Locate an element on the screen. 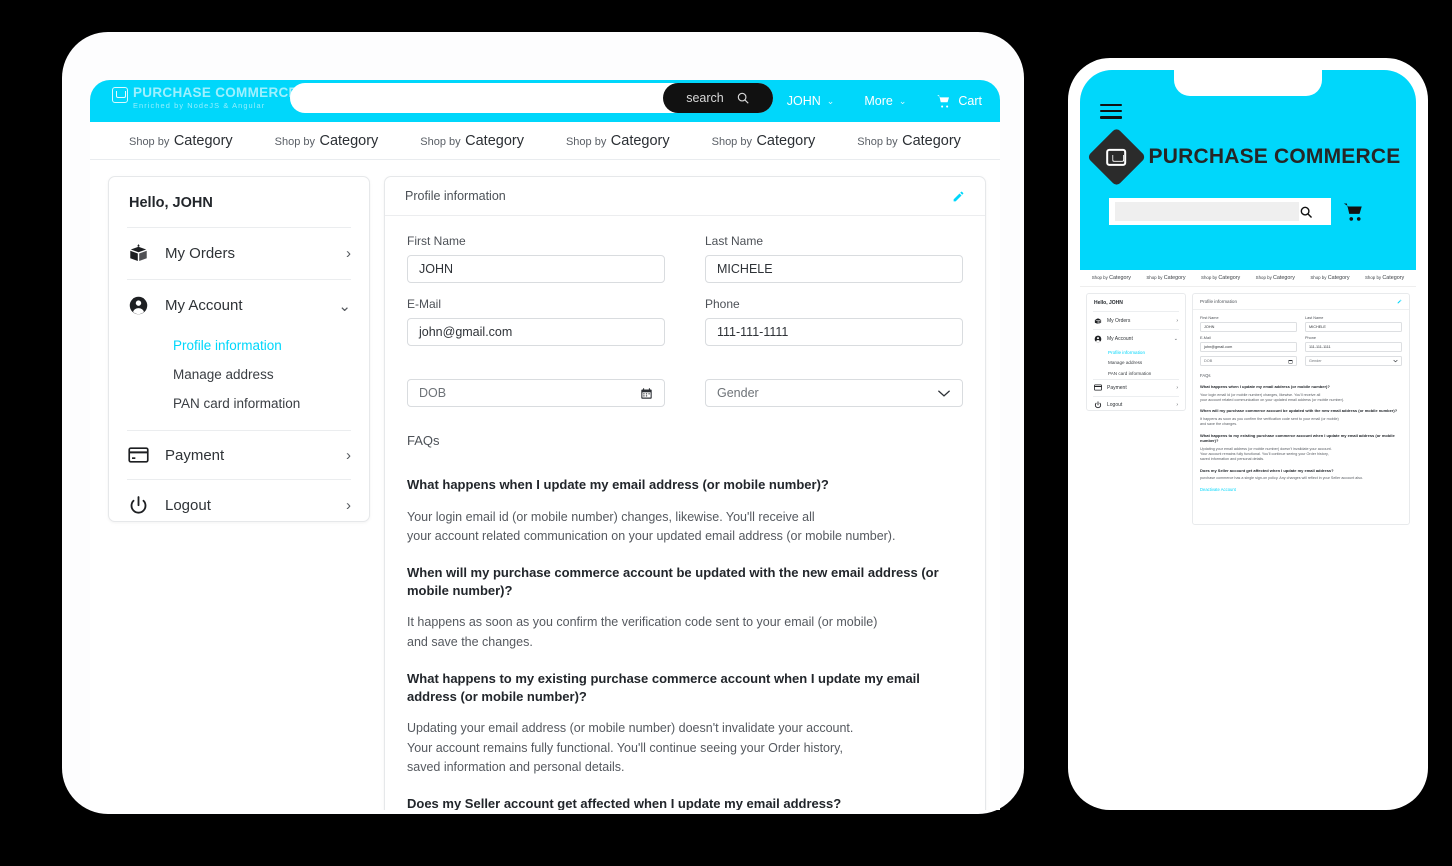 The image size is (1452, 866). phone-field: Phone 111-111-1111 is located at coordinates (1353, 344).